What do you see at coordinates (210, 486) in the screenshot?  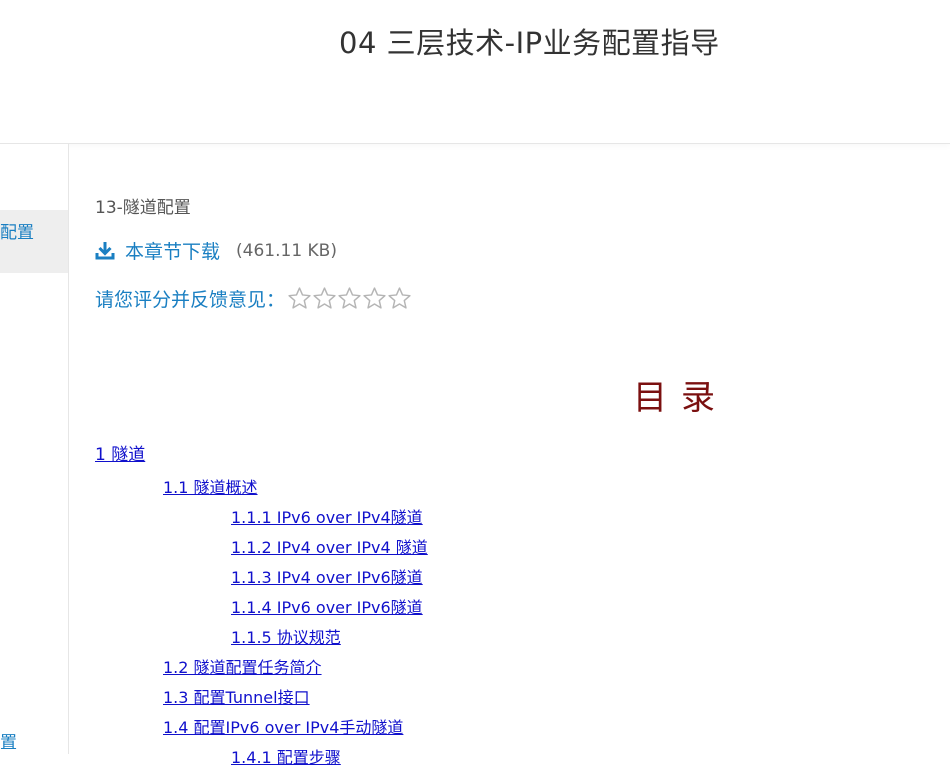 I see `toc-item: 1.1 隧道概述` at bounding box center [210, 486].